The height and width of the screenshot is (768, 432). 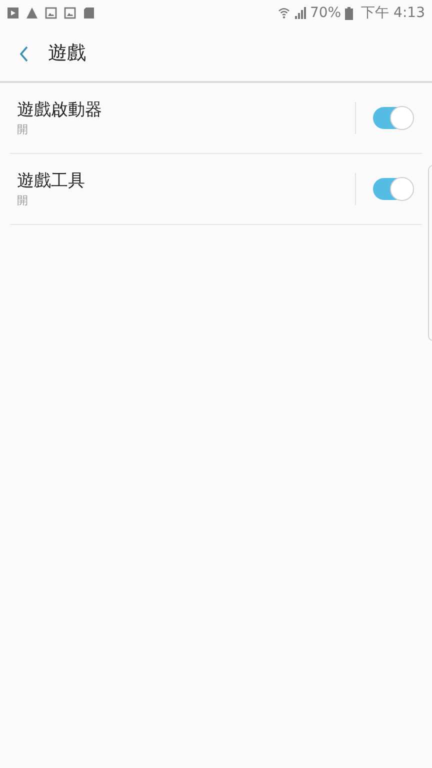 What do you see at coordinates (24, 54) in the screenshot?
I see `back-icon` at bounding box center [24, 54].